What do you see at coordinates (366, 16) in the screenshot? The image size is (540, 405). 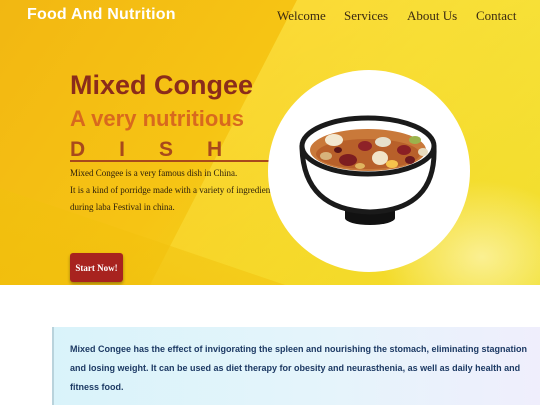 I see `nav-link-services: Services` at bounding box center [366, 16].